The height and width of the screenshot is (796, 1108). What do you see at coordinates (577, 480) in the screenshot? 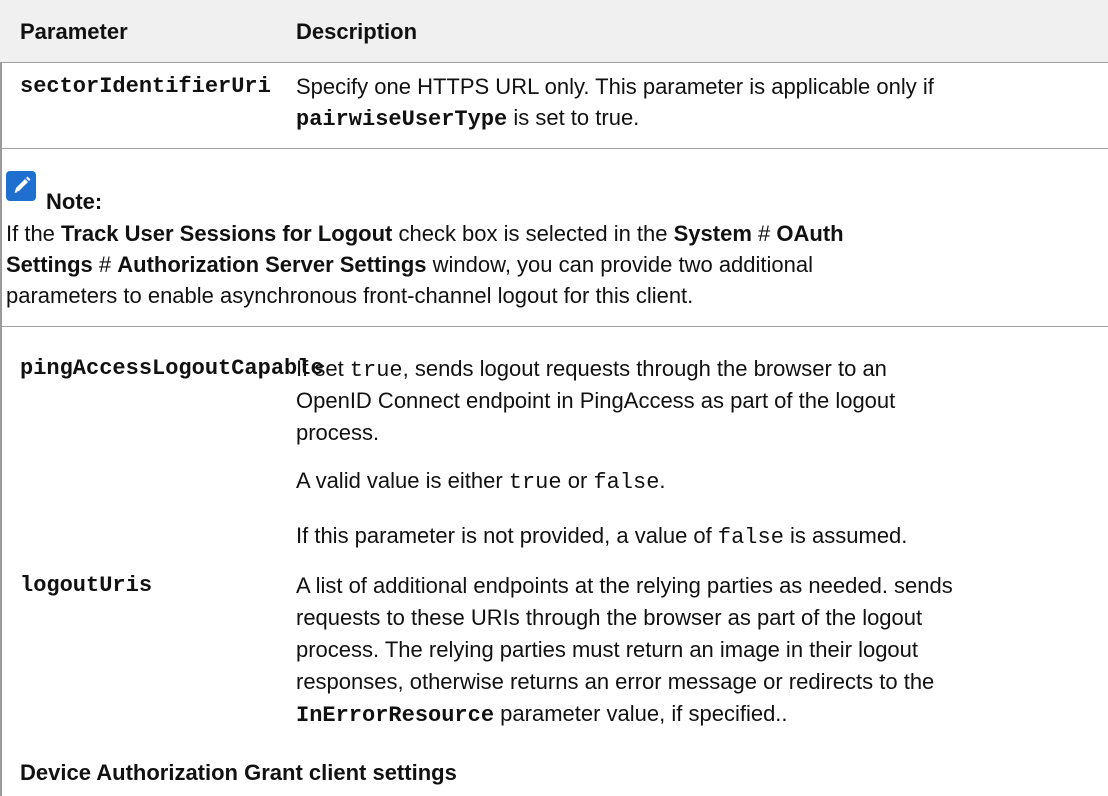
I see `text-run: or` at bounding box center [577, 480].